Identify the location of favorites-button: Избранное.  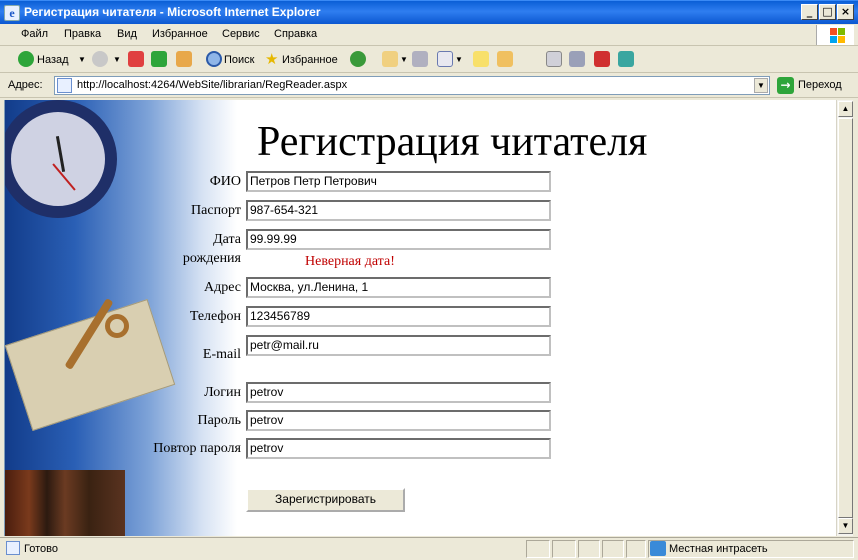
(310, 60).